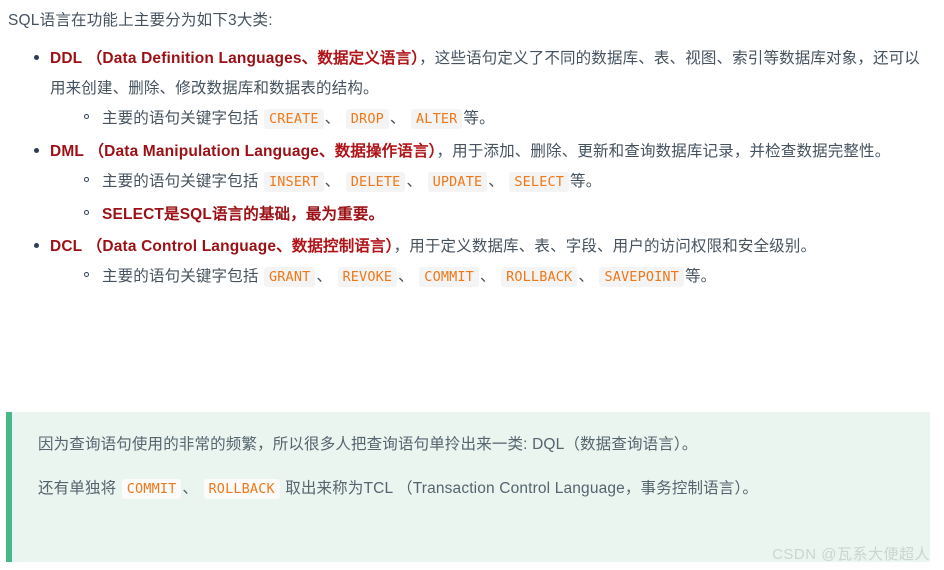  What do you see at coordinates (539, 182) in the screenshot?
I see `code-chip-select: SELECT` at bounding box center [539, 182].